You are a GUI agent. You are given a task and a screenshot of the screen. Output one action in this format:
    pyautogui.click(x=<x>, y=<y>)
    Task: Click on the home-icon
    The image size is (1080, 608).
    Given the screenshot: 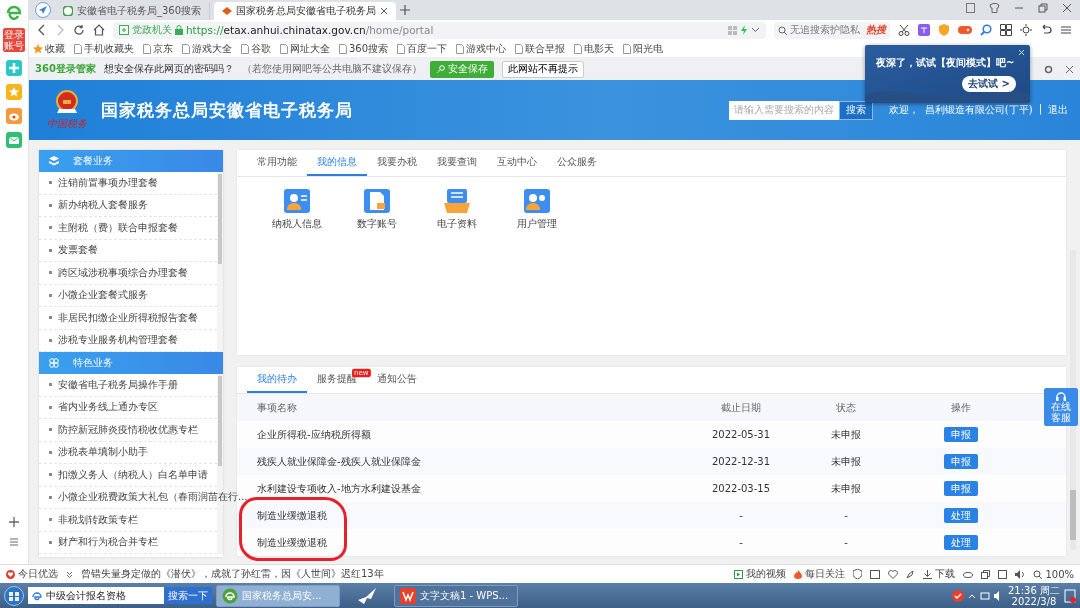 What is the action you would take?
    pyautogui.click(x=98, y=30)
    